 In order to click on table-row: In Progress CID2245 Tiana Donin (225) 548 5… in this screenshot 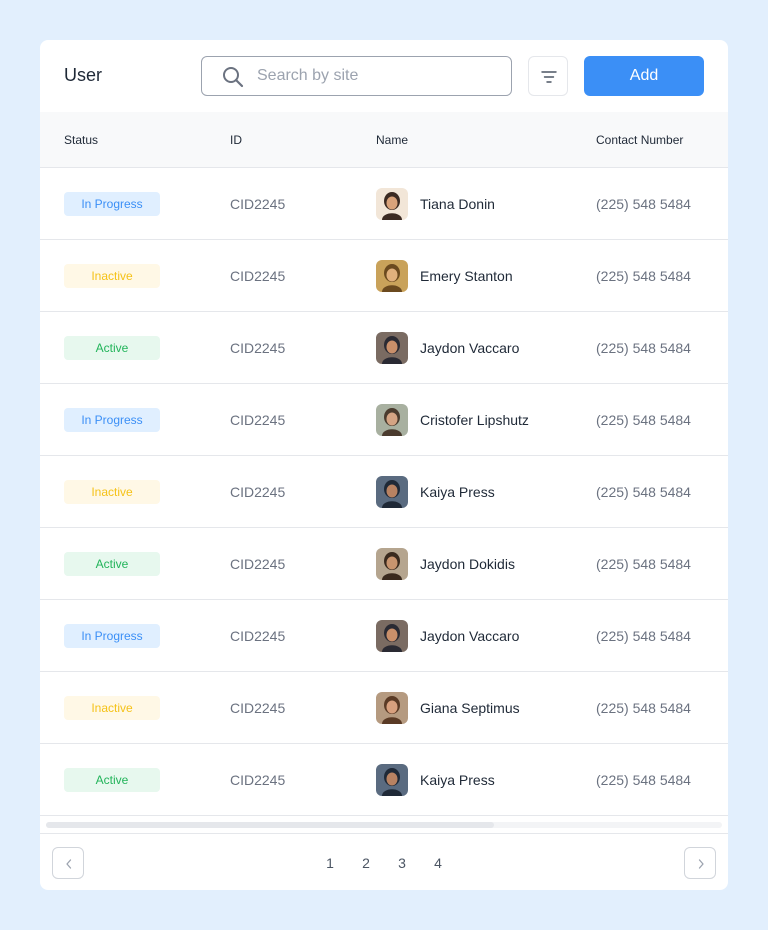, I will do `click(384, 204)`.